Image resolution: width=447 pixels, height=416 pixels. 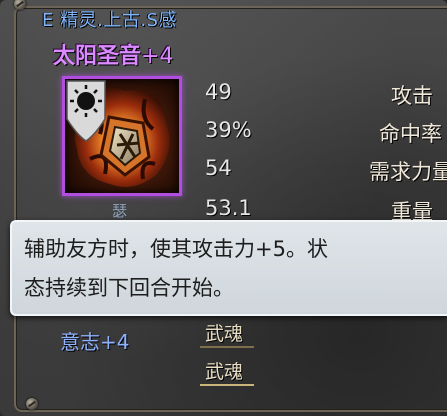 I want to click on stat-value: 54, so click(x=218, y=168).